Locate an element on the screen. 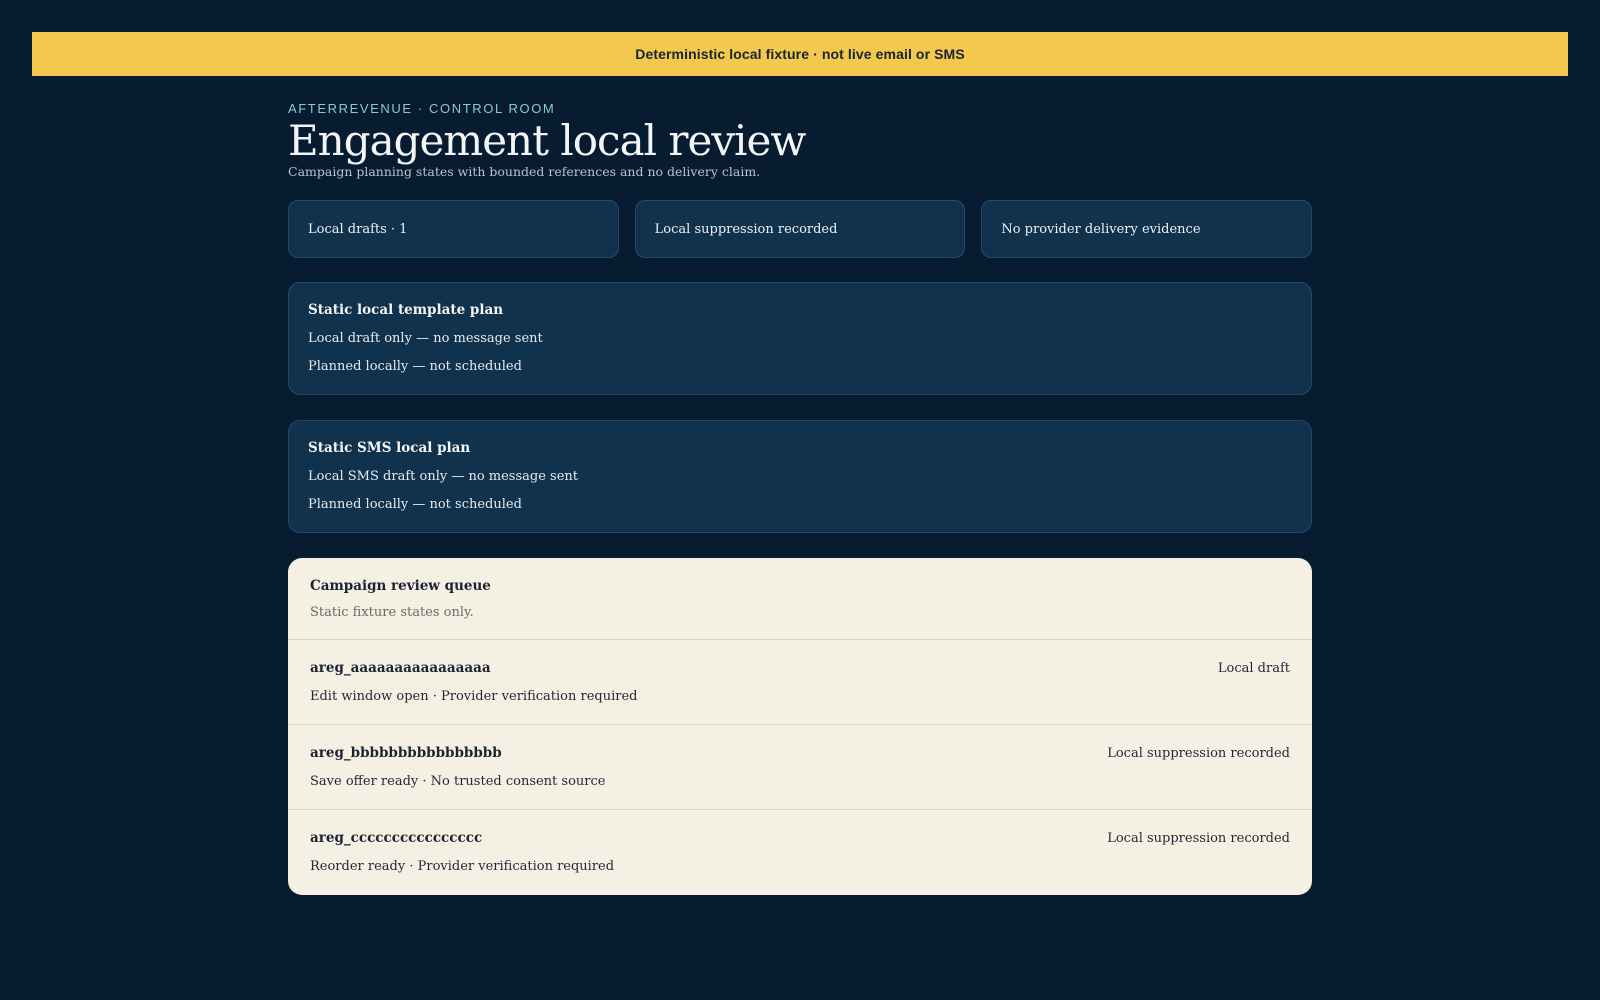 This screenshot has height=1000, width=1600. metric-label: Local suppression recorded is located at coordinates (746, 229).